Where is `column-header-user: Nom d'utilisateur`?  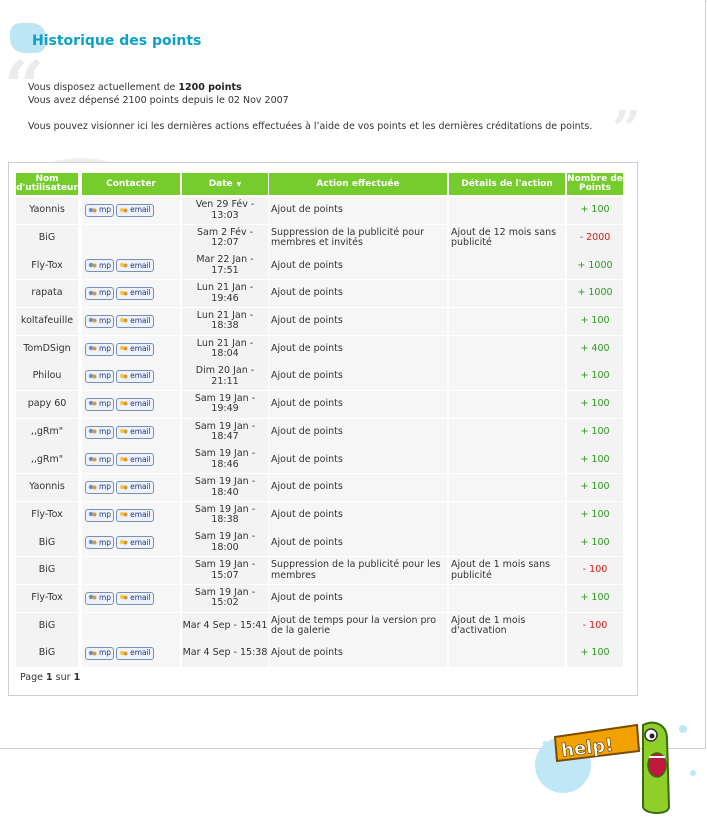
column-header-user: Nom d'utilisateur is located at coordinates (47, 184).